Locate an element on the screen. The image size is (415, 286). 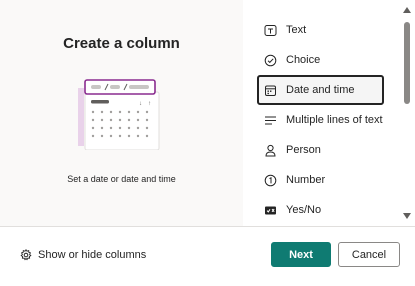
toggle-icon is located at coordinates (270, 210).